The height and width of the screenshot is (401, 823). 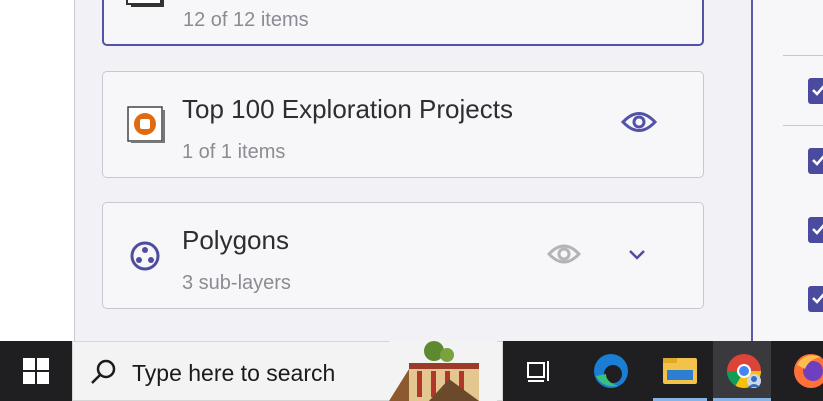 I want to click on orange-point-symbol-icon, so click(x=146, y=127).